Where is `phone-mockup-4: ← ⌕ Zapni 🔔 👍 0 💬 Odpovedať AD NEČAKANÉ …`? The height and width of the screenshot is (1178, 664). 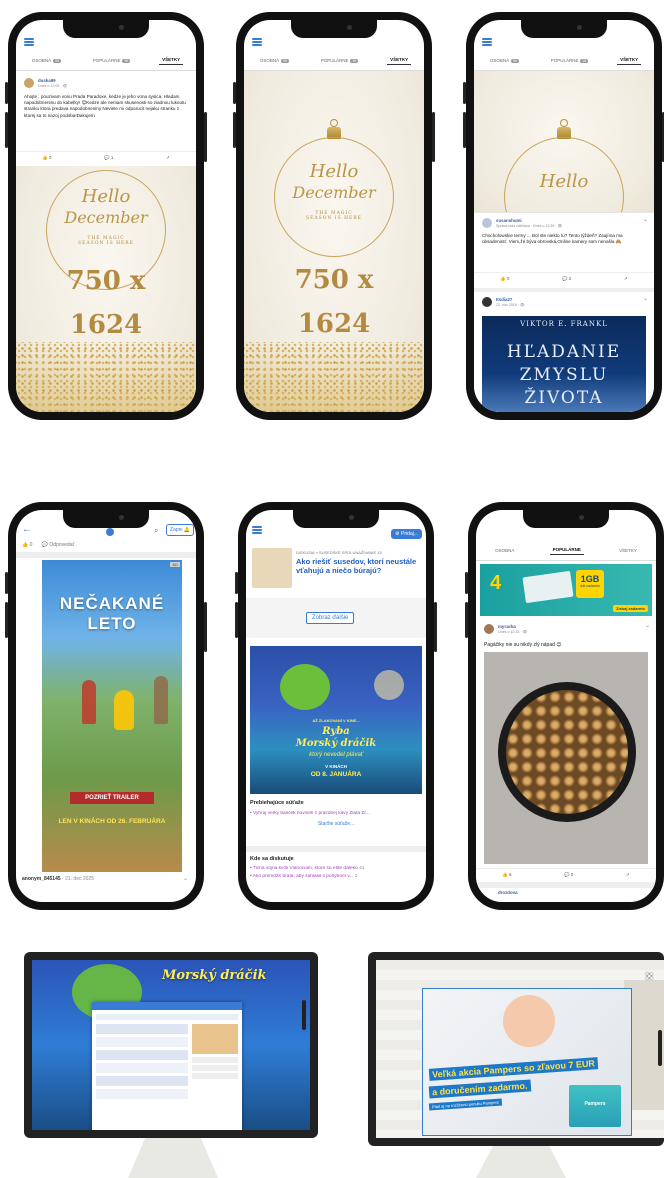 phone-mockup-4: ← ⌕ Zapni 🔔 👍 0 💬 Odpovedať AD NEČAKANÉ … is located at coordinates (106, 706).